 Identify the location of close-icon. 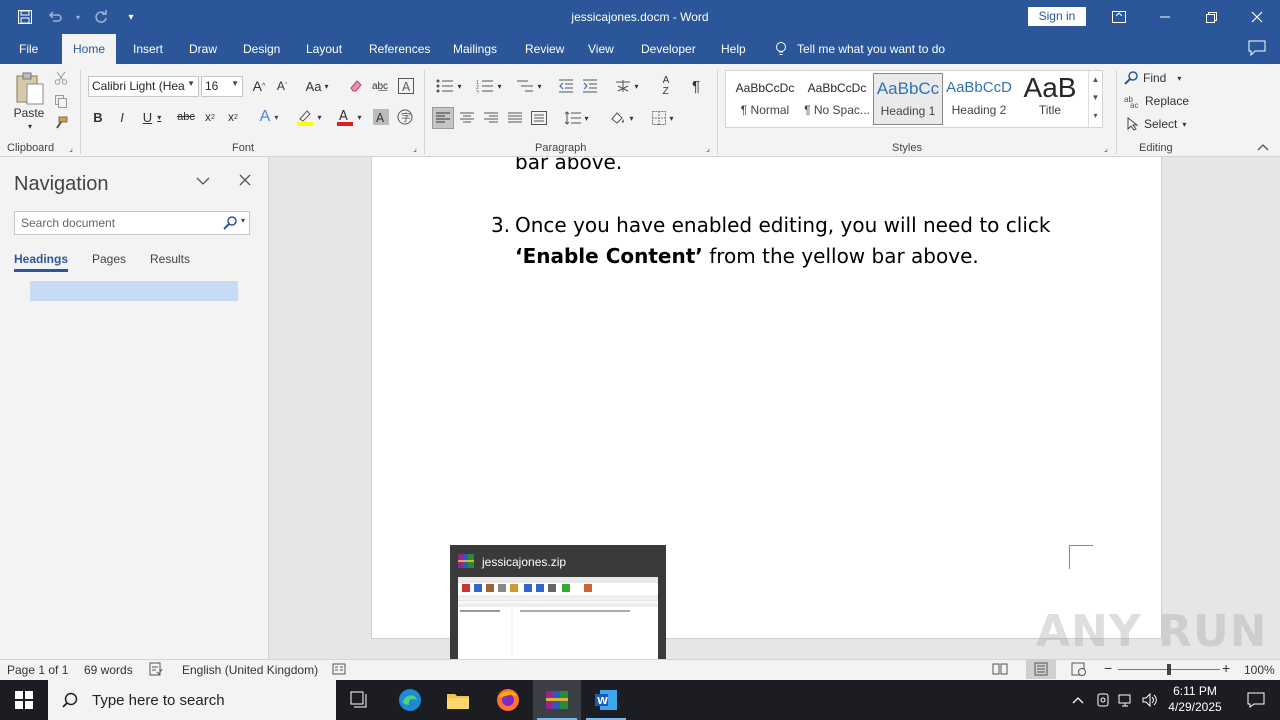
(1257, 17).